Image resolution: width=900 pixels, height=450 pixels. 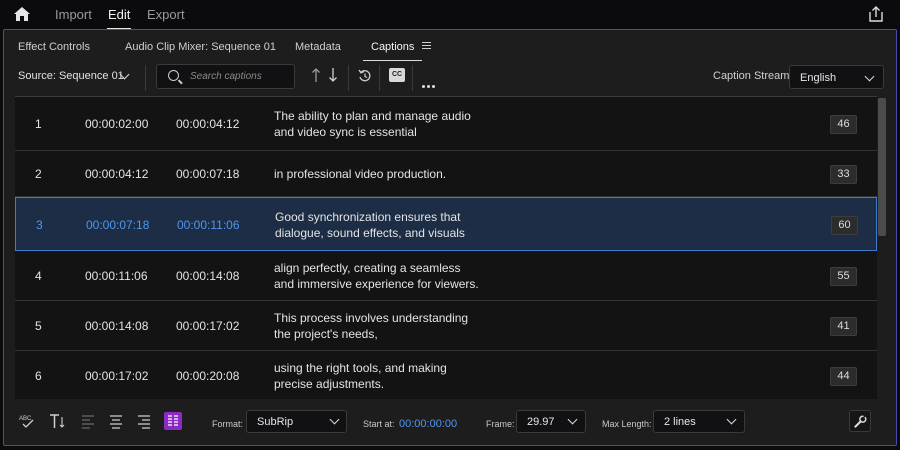 I want to click on character-count-badge: 33, so click(x=843, y=174).